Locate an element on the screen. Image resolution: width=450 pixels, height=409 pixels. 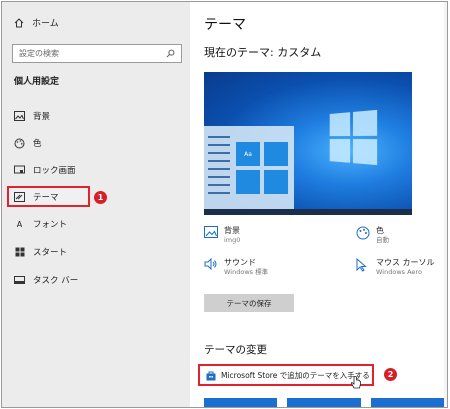
font-icon: A is located at coordinates (19, 224).